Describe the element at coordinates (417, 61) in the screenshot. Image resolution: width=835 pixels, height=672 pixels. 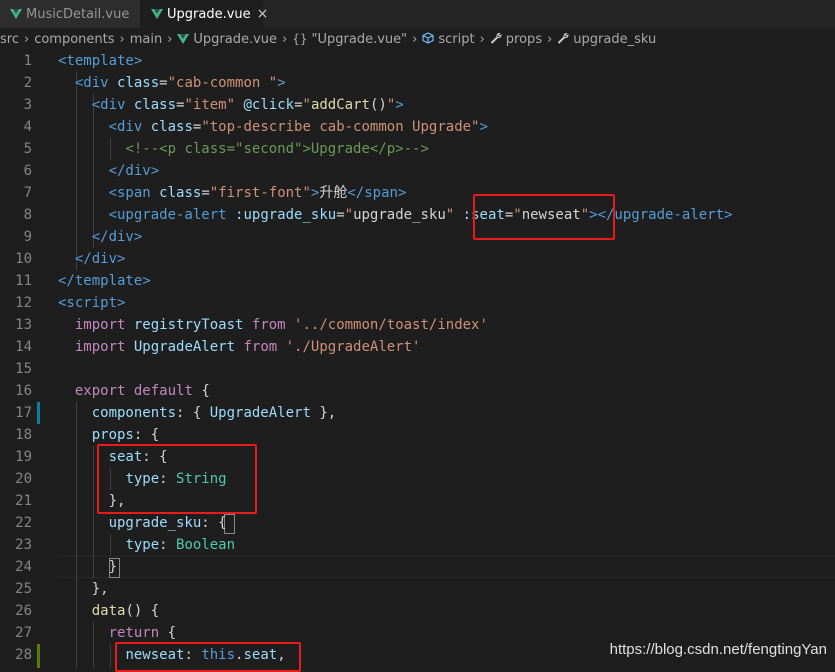
I see `code-line: 1 <template>` at that location.